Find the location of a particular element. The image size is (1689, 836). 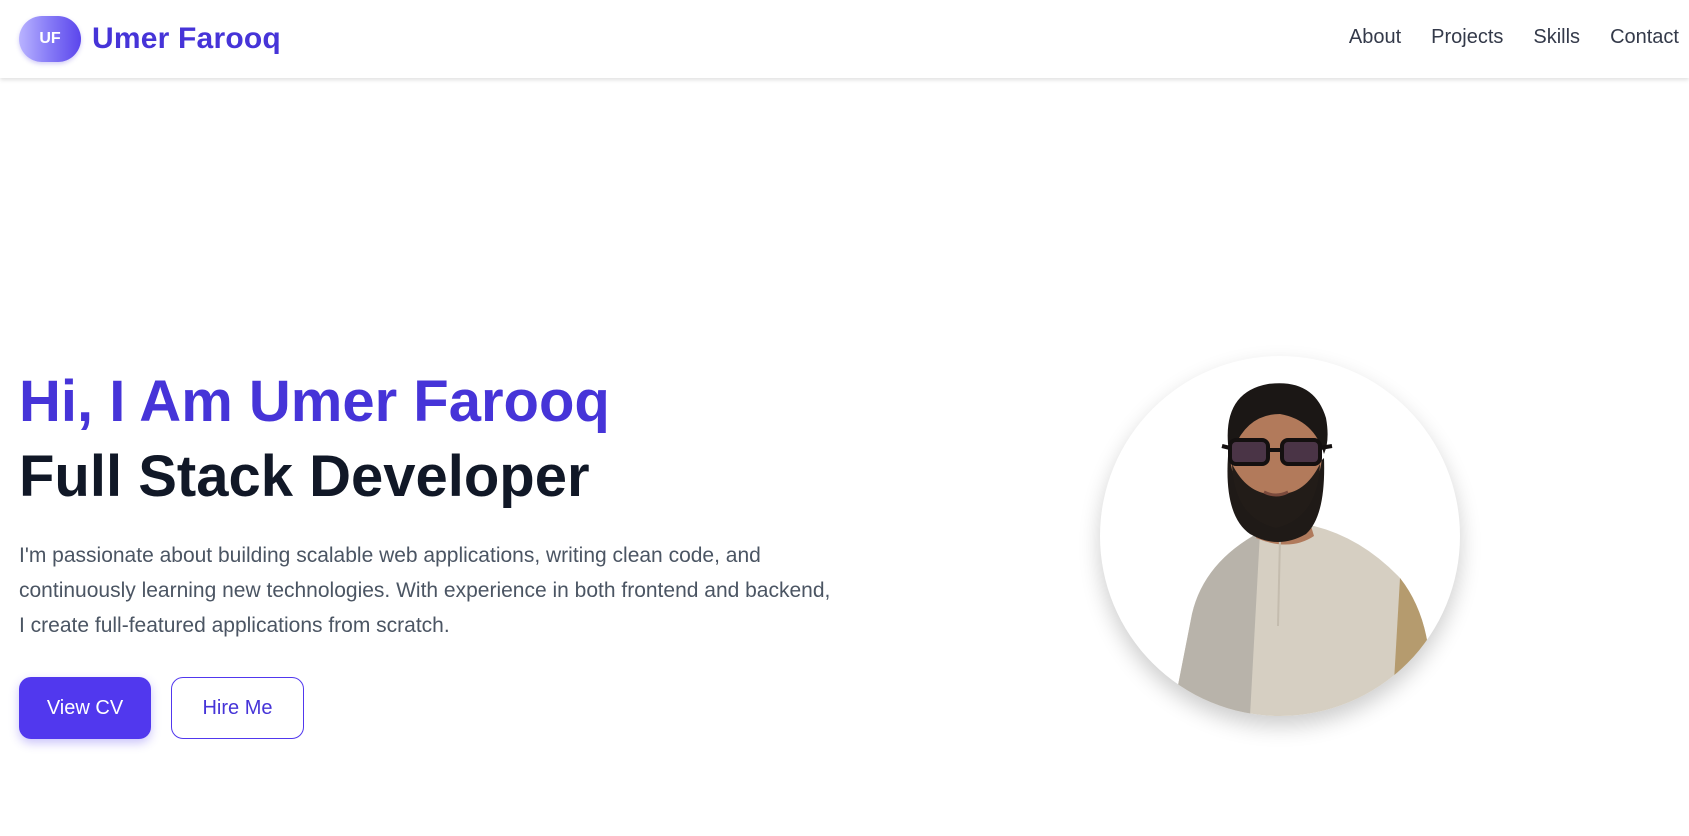

nav-link-contact: Contact is located at coordinates (1644, 37).